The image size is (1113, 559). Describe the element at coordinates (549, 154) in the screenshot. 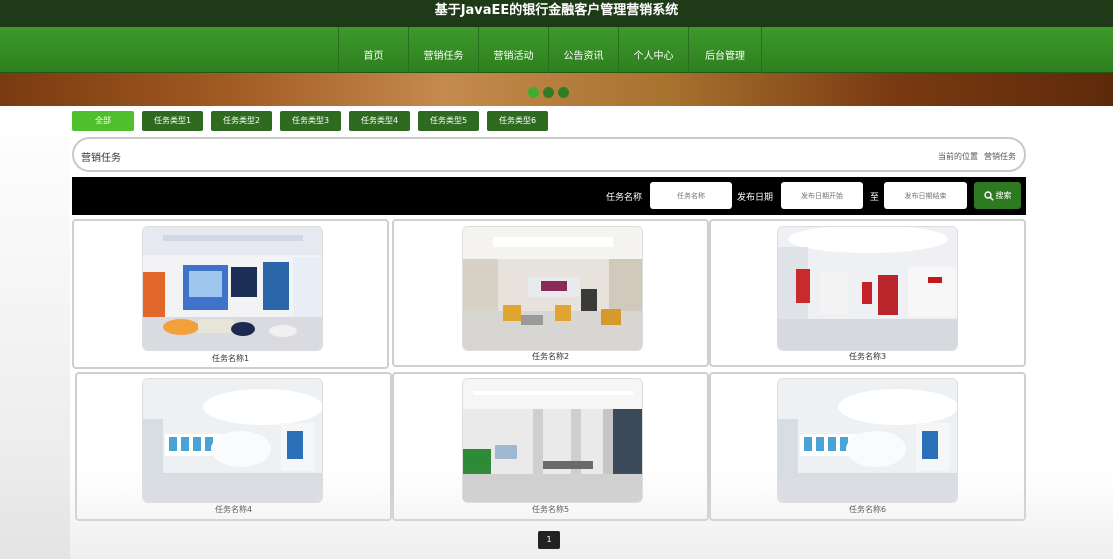

I see `breadcrumb: 营销任务 当前的位置 营销任务` at that location.